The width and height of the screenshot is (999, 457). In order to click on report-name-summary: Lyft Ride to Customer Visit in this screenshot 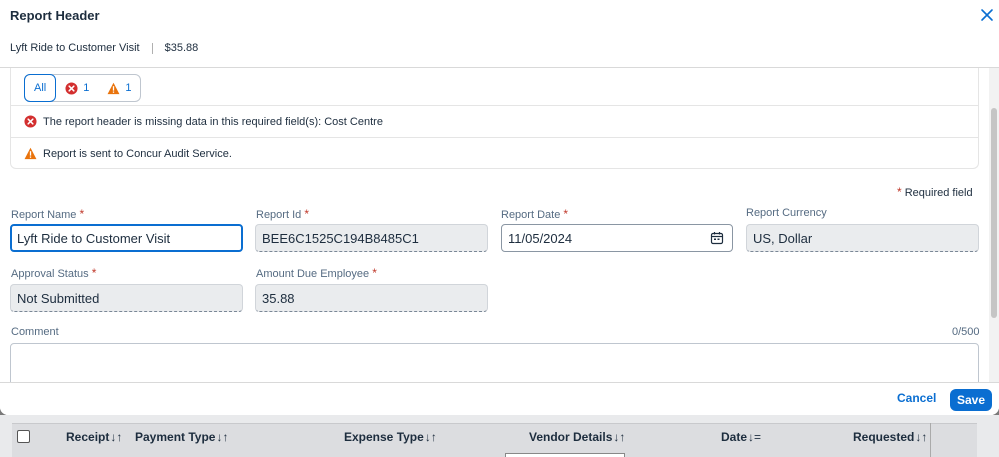, I will do `click(75, 48)`.